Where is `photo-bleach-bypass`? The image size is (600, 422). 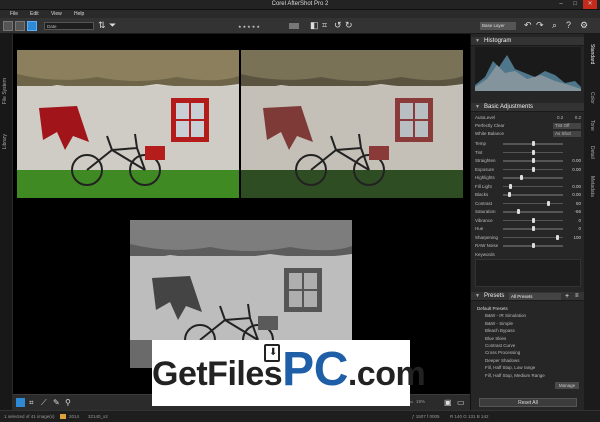
photo-bleach-bypass is located at coordinates (352, 124).